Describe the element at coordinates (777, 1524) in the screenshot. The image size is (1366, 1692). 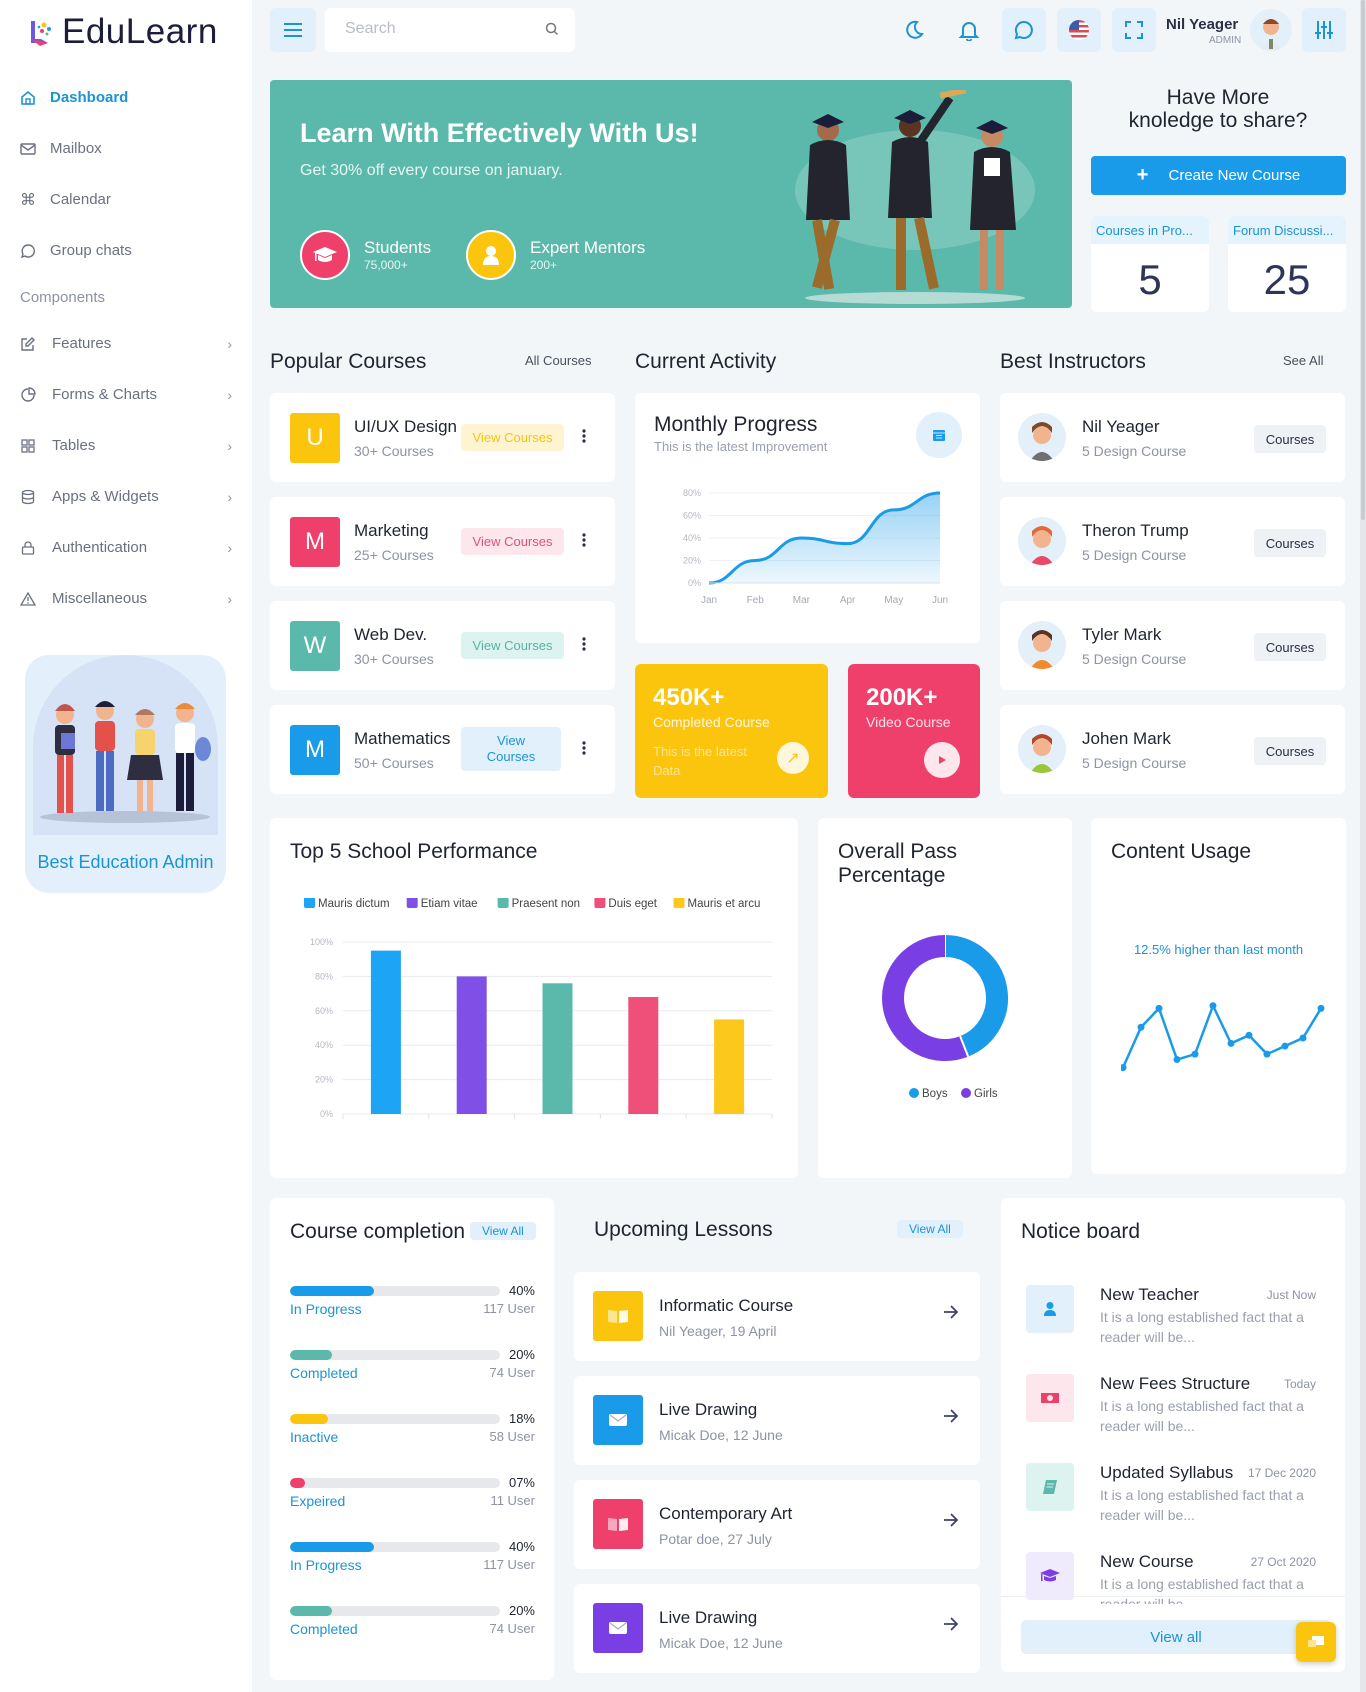
I see `lesson-card: Contemporary Art Potar doe, 27 July` at that location.